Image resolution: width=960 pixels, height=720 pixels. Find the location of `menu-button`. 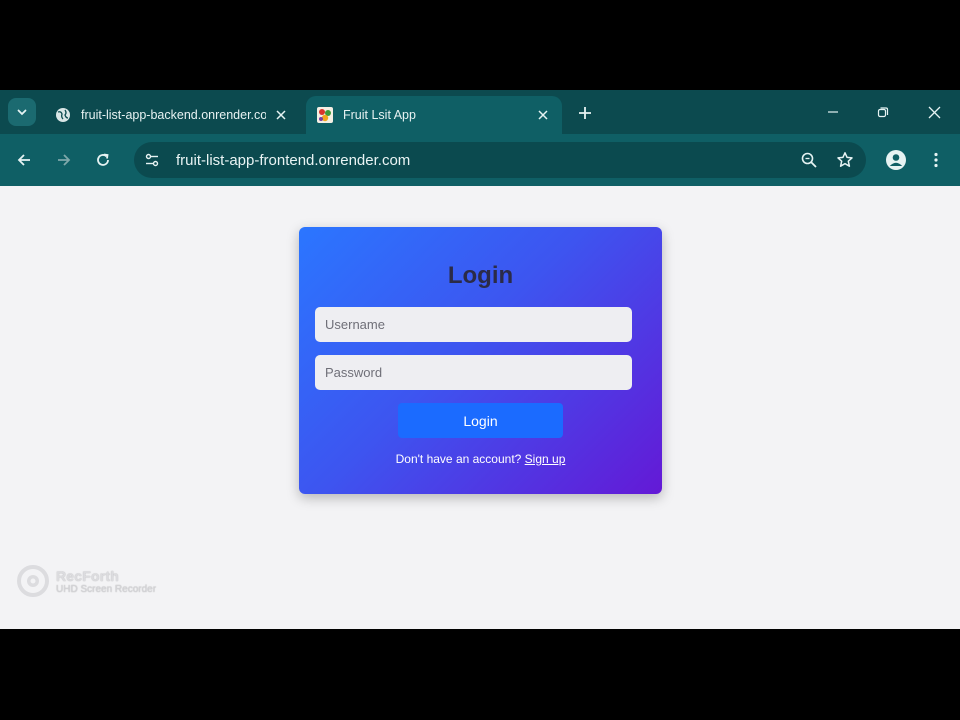

menu-button is located at coordinates (936, 160).